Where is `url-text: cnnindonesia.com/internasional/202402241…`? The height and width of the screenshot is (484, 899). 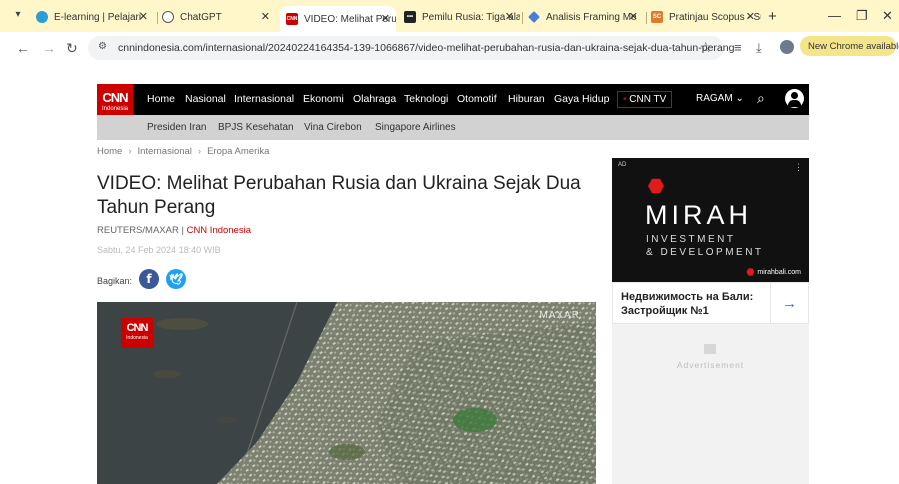
url-text: cnnindonesia.com/internasional/202402241… is located at coordinates (426, 48).